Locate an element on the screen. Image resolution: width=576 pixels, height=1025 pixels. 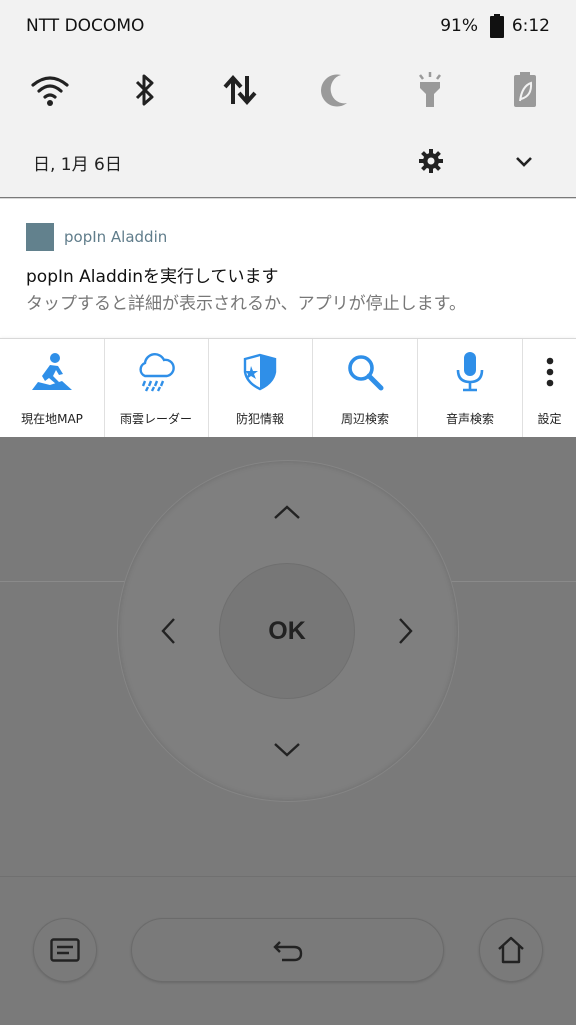
action-settings: 設定 is located at coordinates (549, 388).